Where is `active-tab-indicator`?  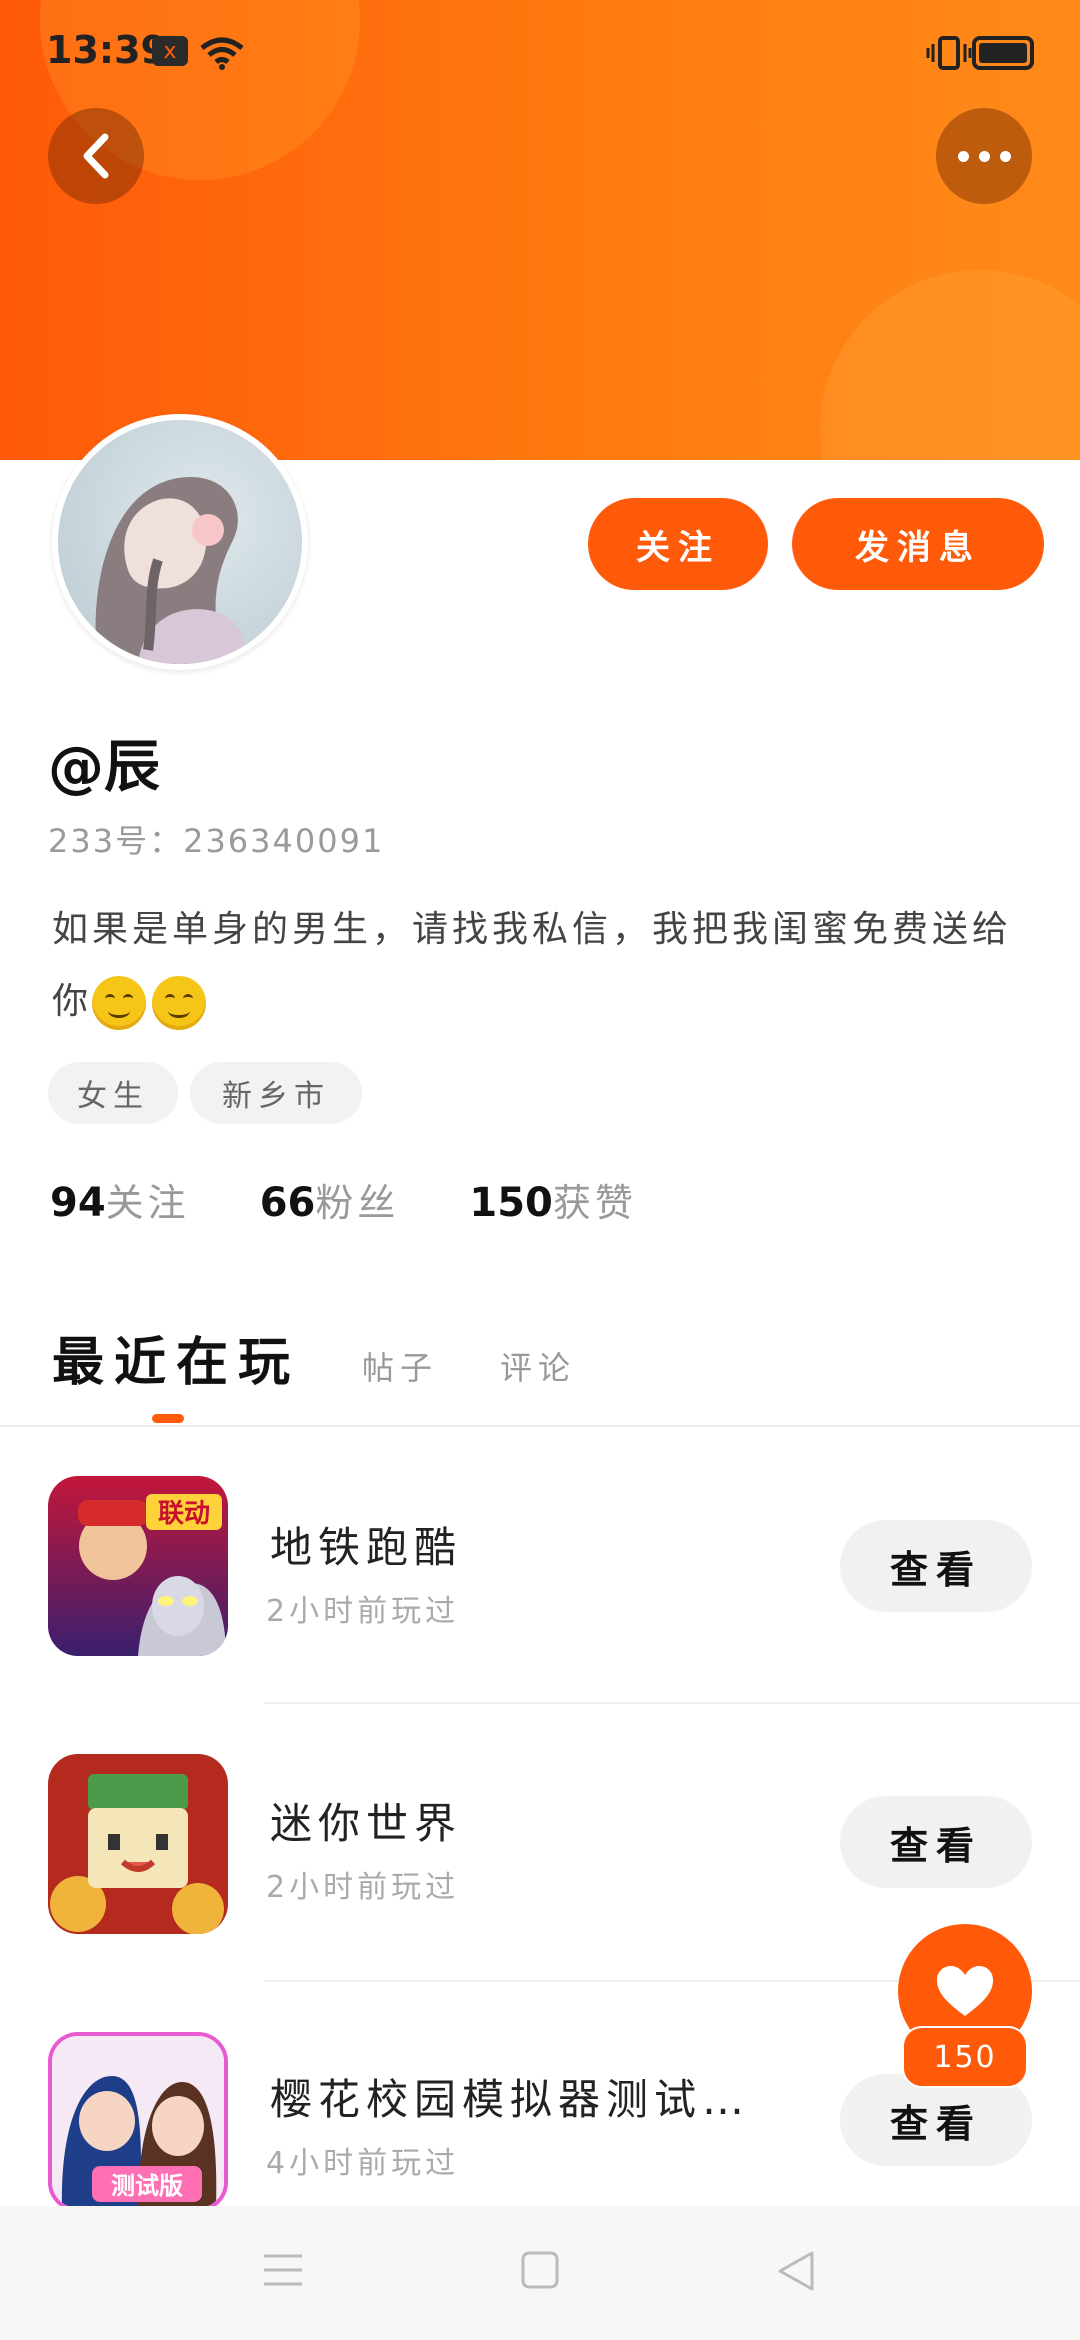 active-tab-indicator is located at coordinates (168, 1418).